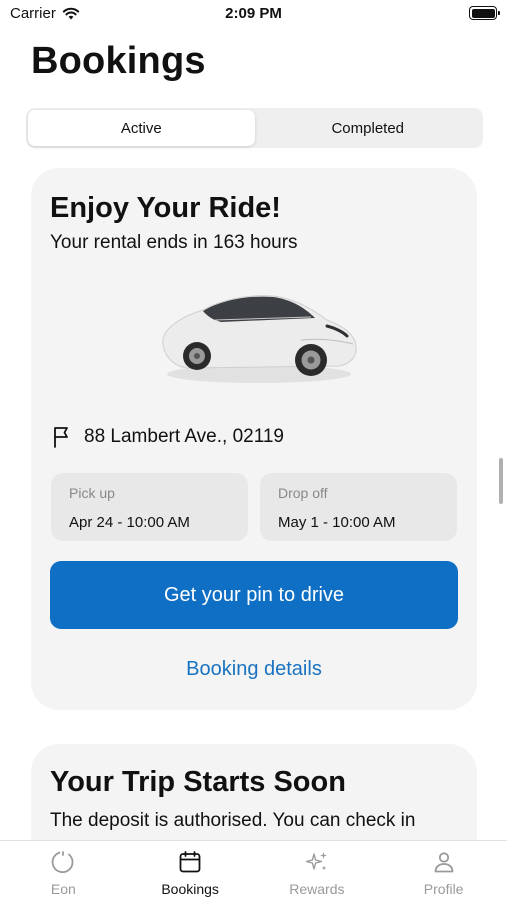  Describe the element at coordinates (174, 242) in the screenshot. I see `booking-subtitle: Your rental ends in 163 hours` at that location.